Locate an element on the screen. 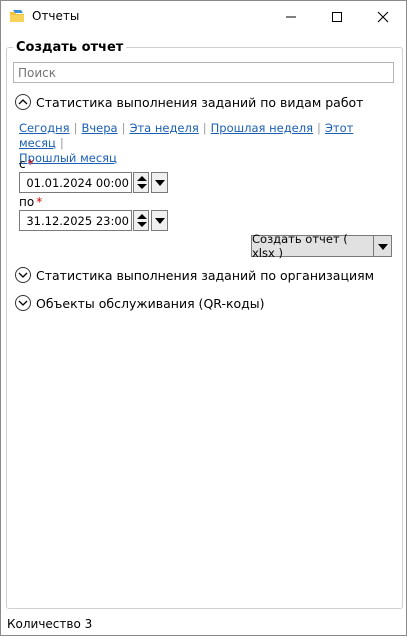 This screenshot has width=407, height=636. minimize-icon is located at coordinates (291, 17).